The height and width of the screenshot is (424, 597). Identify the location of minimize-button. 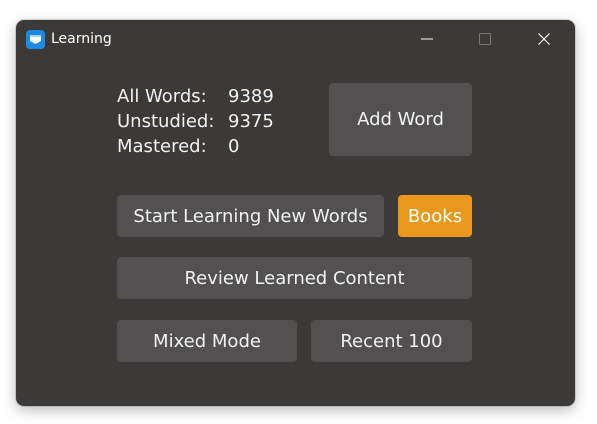
(427, 39).